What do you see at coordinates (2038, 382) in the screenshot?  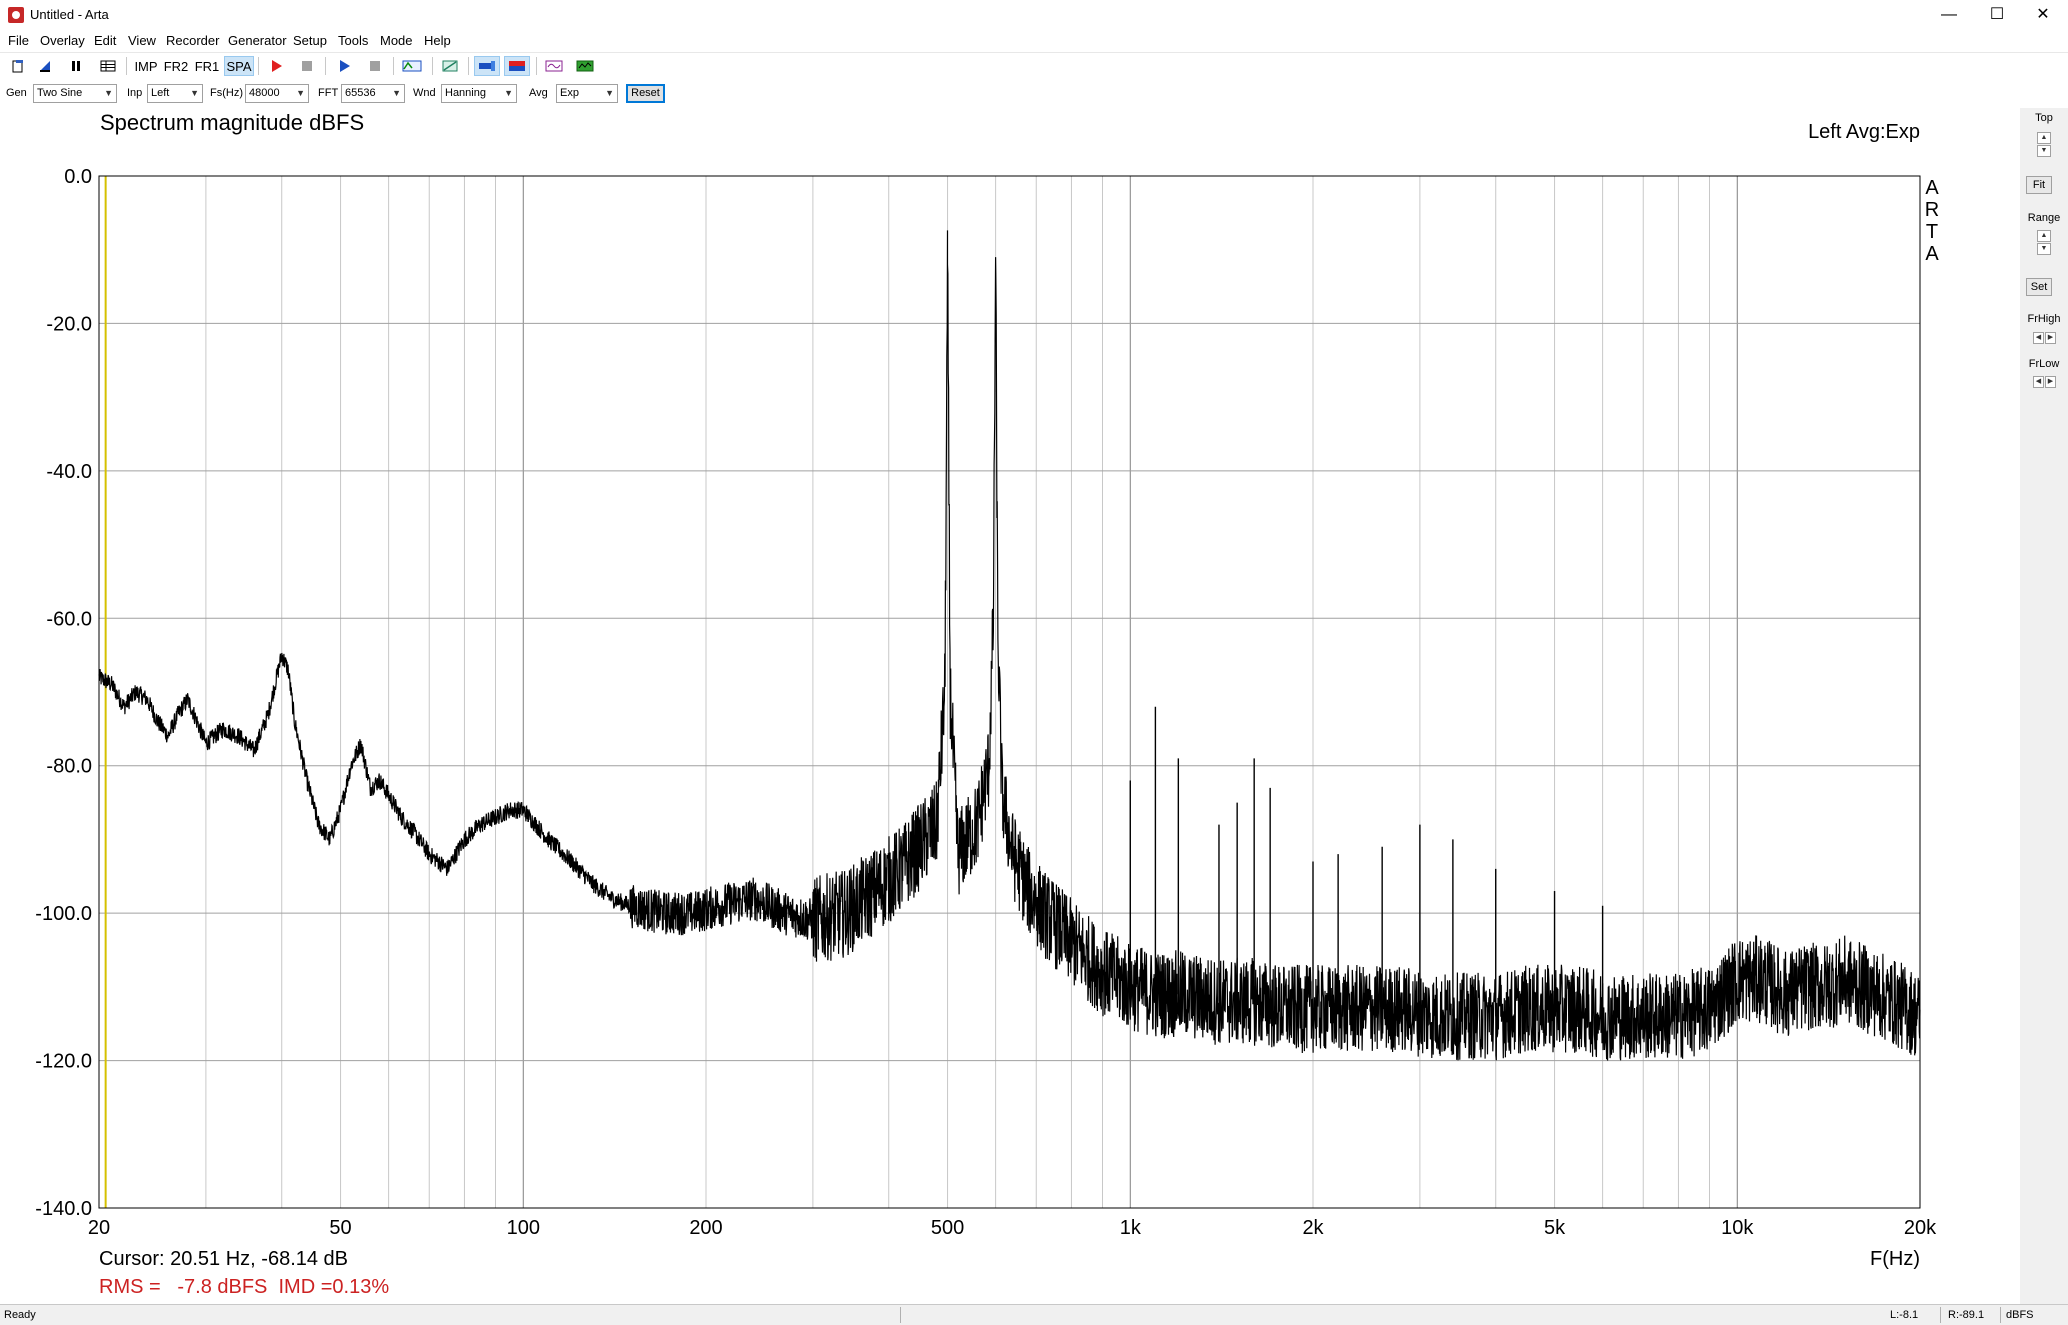 I see `frlow-left-icon: ◀` at bounding box center [2038, 382].